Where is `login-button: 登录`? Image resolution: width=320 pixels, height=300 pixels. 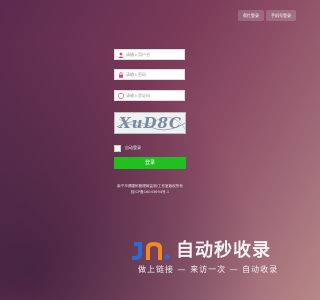
login-button: 登录 is located at coordinates (150, 163).